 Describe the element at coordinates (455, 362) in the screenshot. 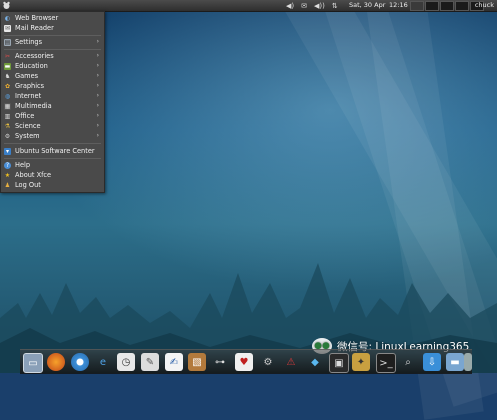

I see `folder-icon: ▬` at that location.